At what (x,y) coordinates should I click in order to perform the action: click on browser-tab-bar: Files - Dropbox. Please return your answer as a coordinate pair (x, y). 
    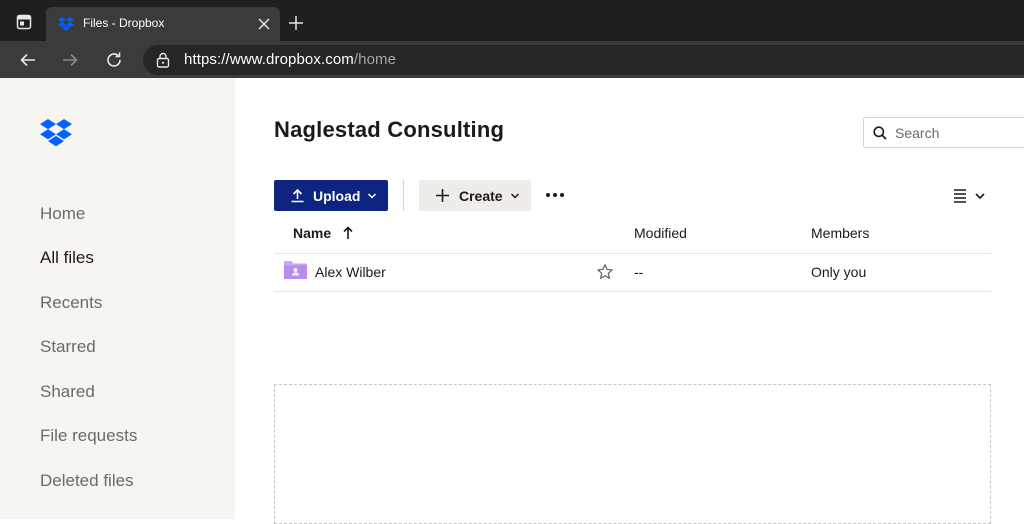
    Looking at the image, I should click on (512, 20).